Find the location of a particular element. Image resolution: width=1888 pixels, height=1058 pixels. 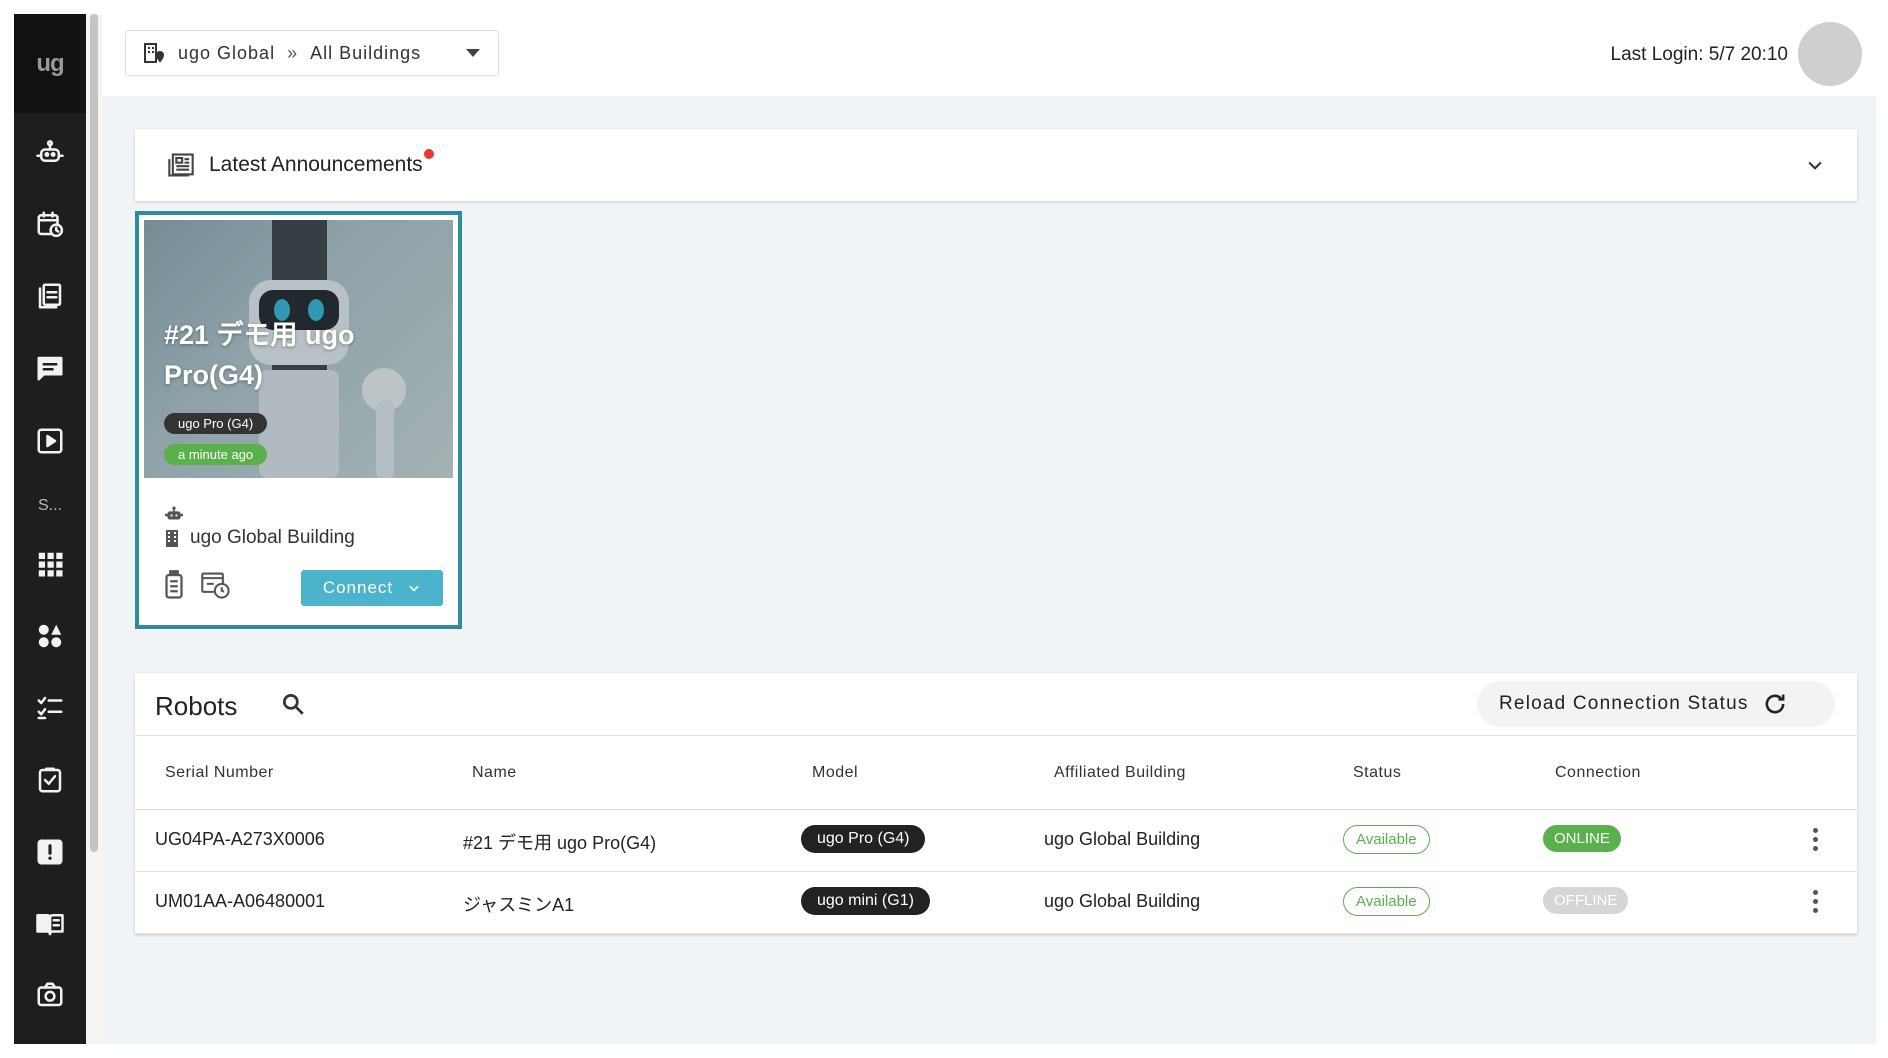

reload-connection-button: Reload Connection Status is located at coordinates (1656, 704).